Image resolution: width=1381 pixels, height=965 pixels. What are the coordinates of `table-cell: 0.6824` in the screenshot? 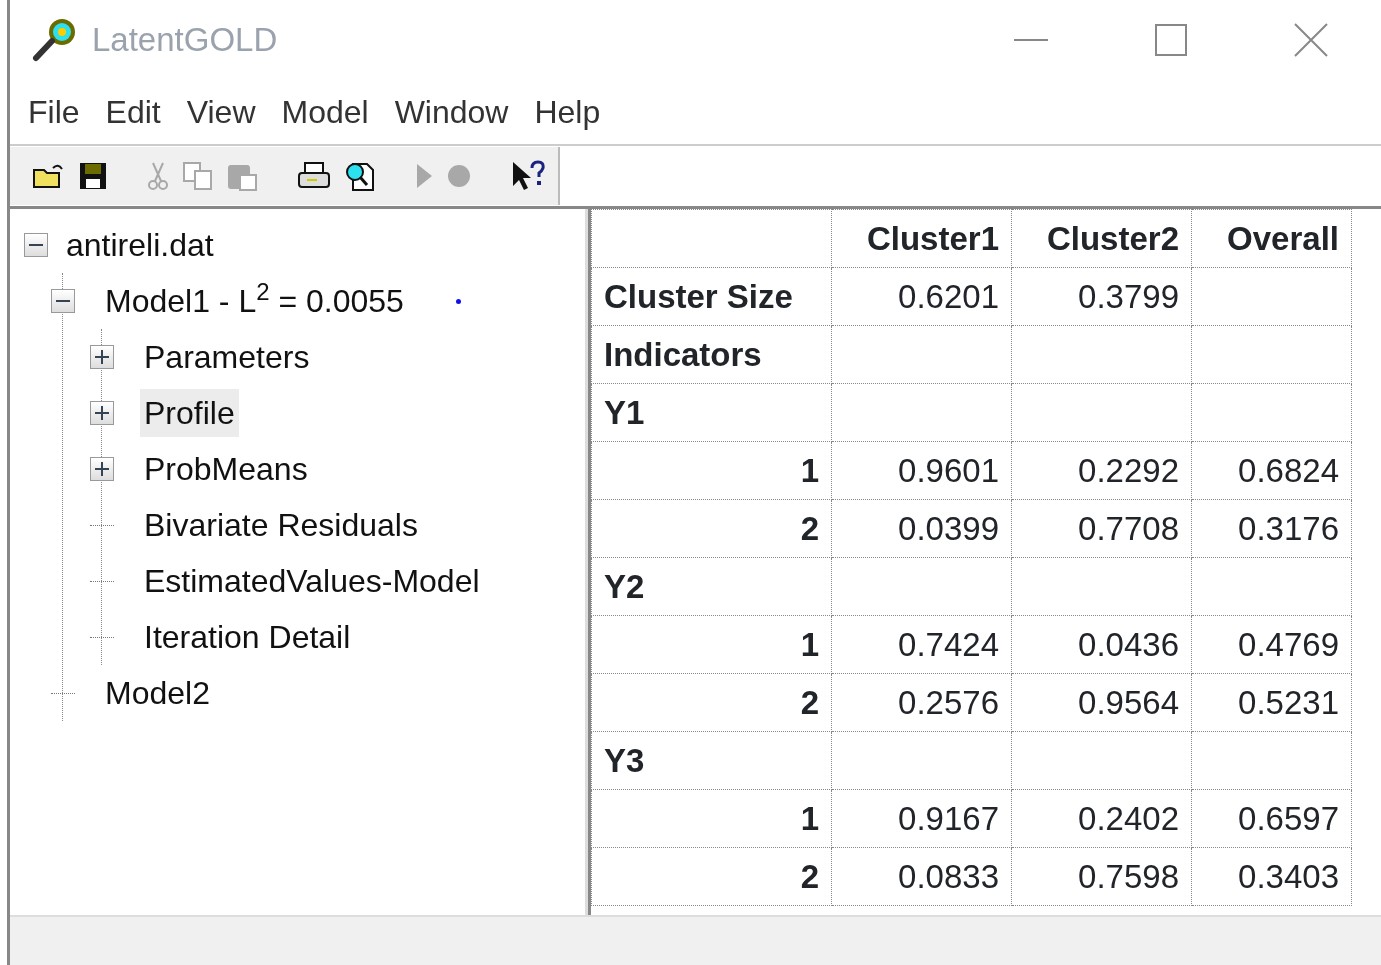 It's located at (1271, 470).